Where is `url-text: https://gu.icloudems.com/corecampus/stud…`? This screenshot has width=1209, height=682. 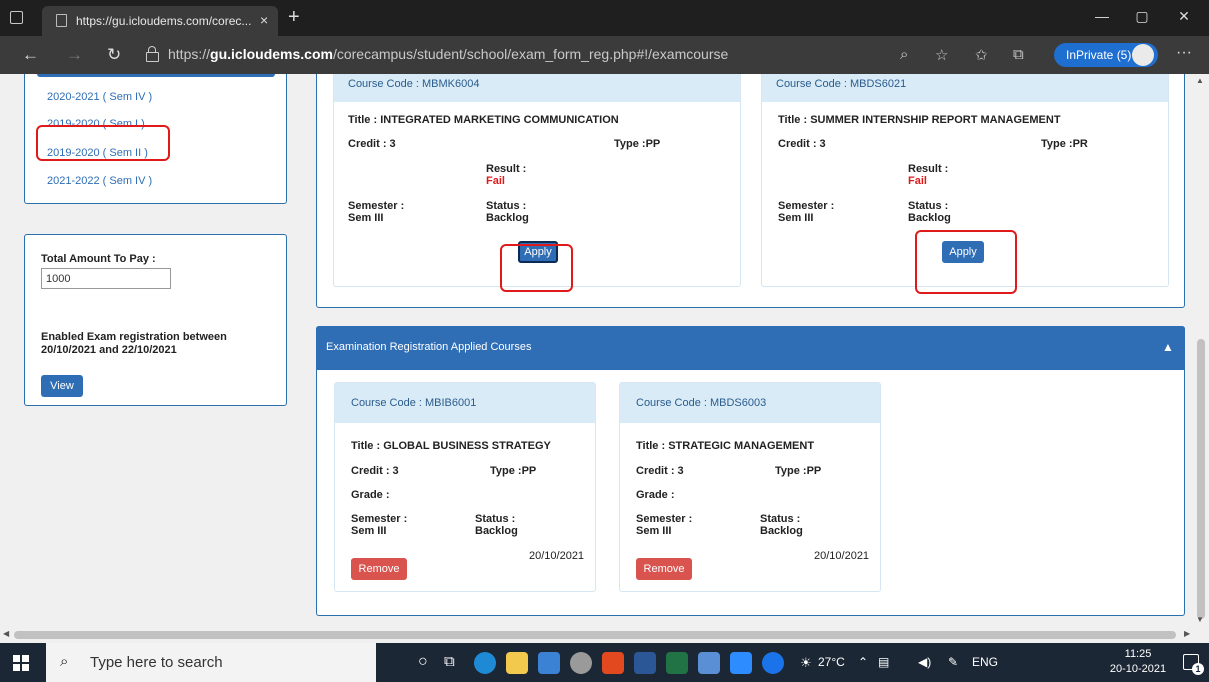
url-text: https://gu.icloudems.com/corecampus/stud… is located at coordinates (448, 54).